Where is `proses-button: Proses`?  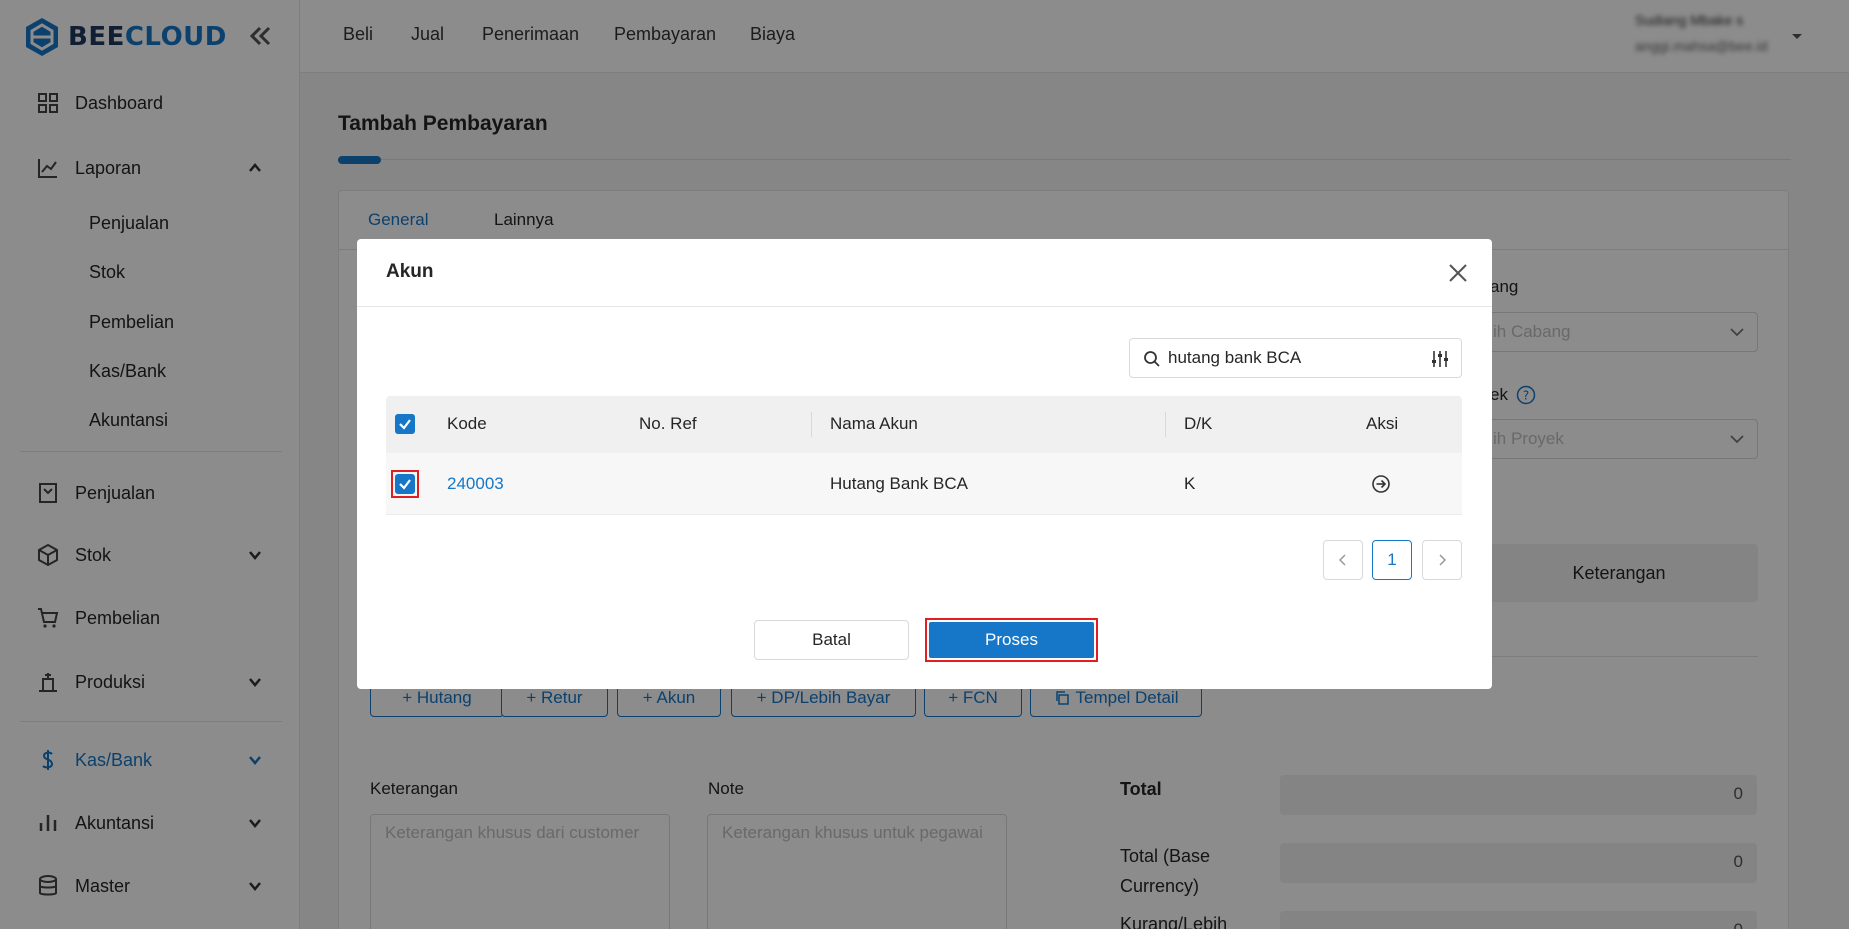
proses-button: Proses is located at coordinates (1011, 640).